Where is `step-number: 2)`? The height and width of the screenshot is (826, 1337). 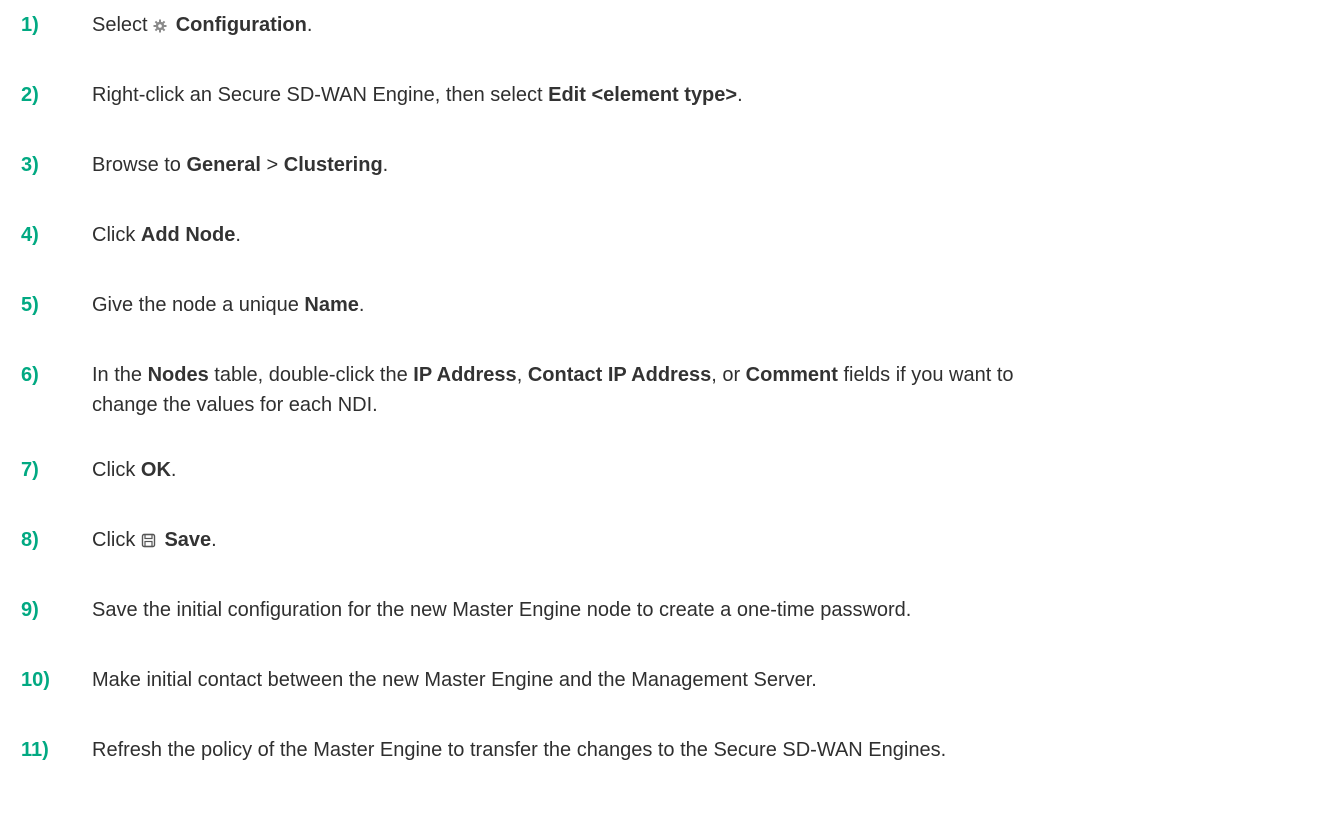 step-number: 2) is located at coordinates (30, 95).